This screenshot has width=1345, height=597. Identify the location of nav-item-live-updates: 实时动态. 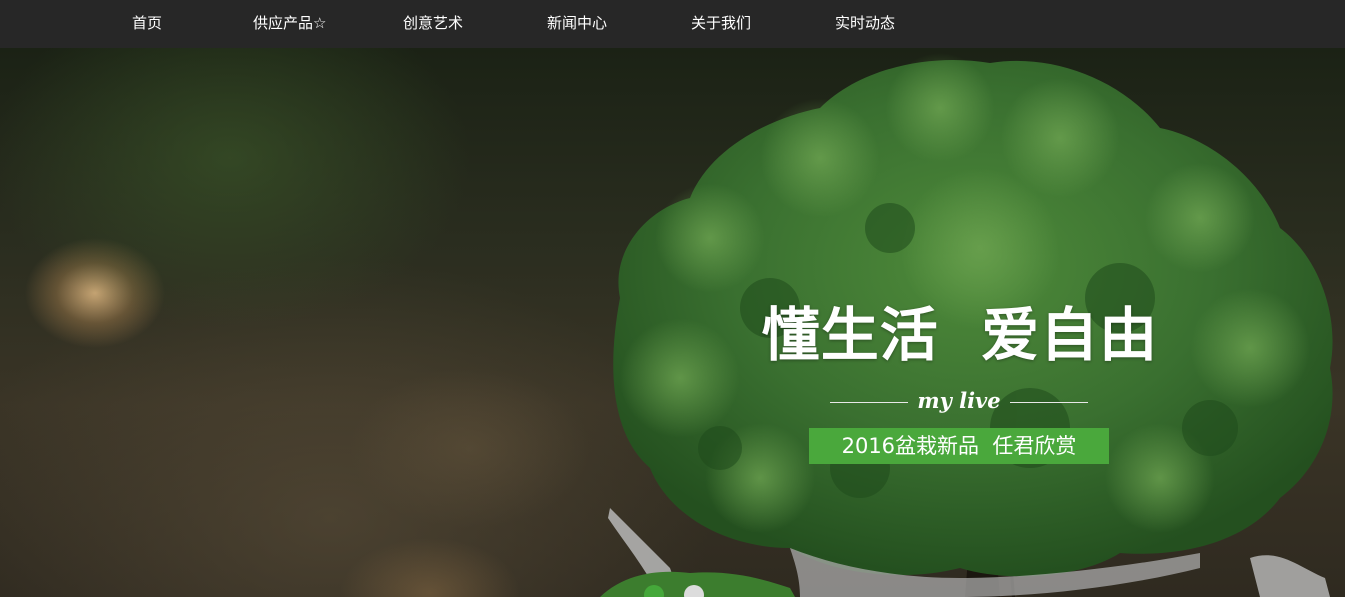
(865, 24).